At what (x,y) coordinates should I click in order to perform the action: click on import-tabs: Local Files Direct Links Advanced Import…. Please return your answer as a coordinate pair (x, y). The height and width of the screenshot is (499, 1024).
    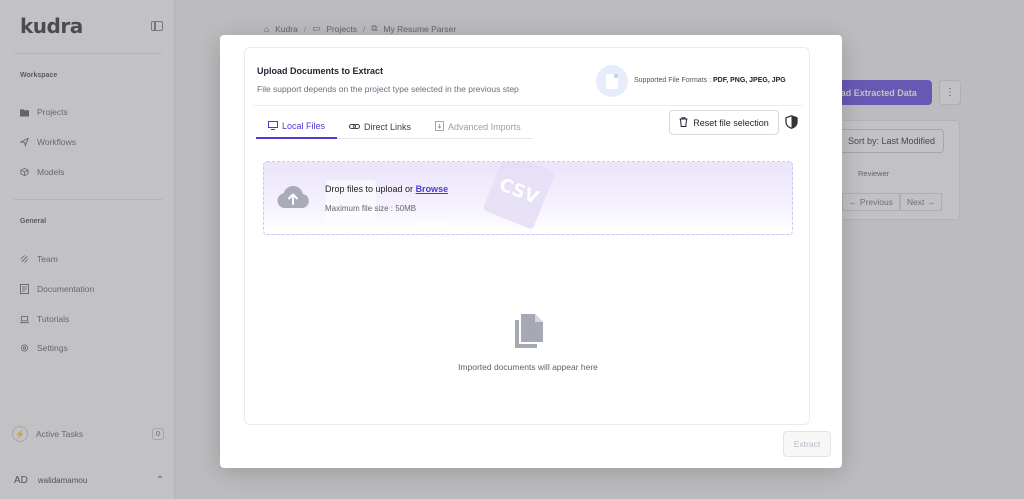
    Looking at the image, I should click on (394, 127).